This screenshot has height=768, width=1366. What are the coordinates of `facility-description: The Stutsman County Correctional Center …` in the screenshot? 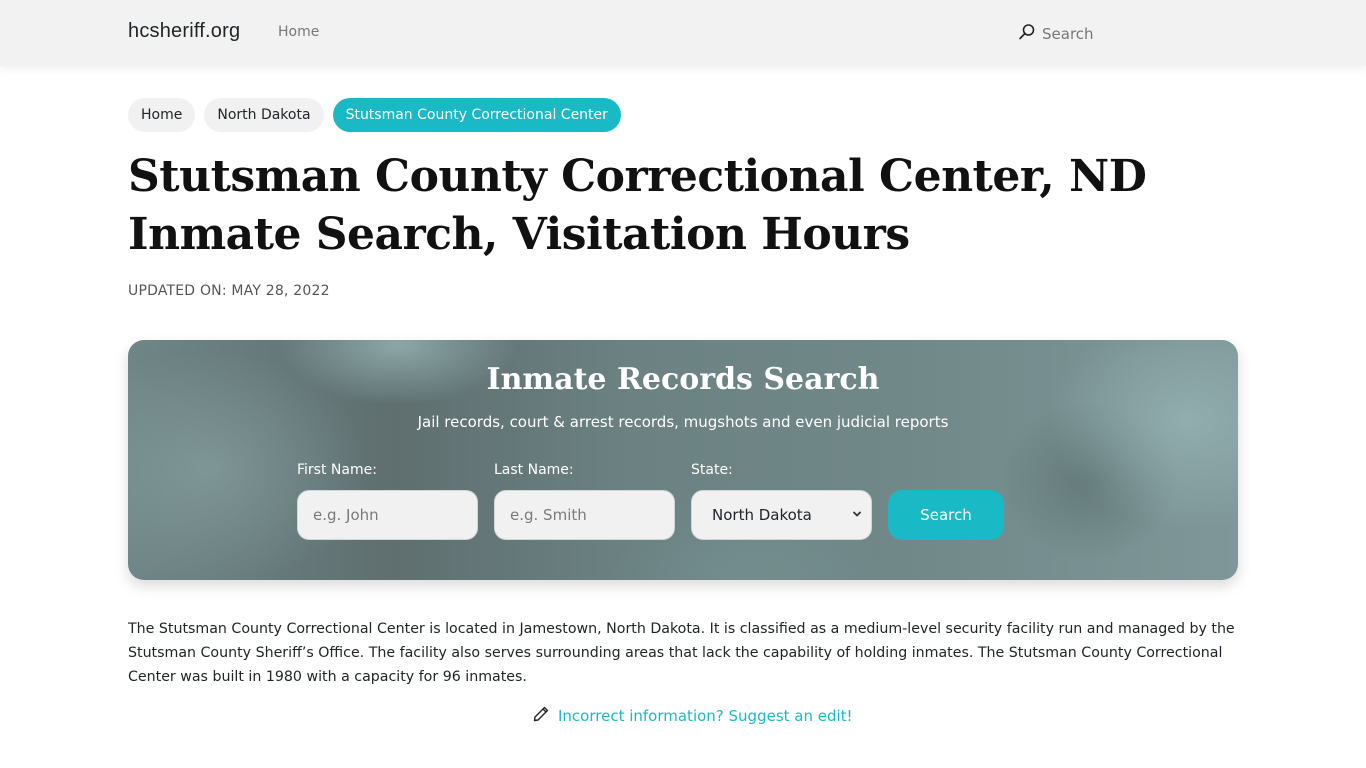 It's located at (681, 653).